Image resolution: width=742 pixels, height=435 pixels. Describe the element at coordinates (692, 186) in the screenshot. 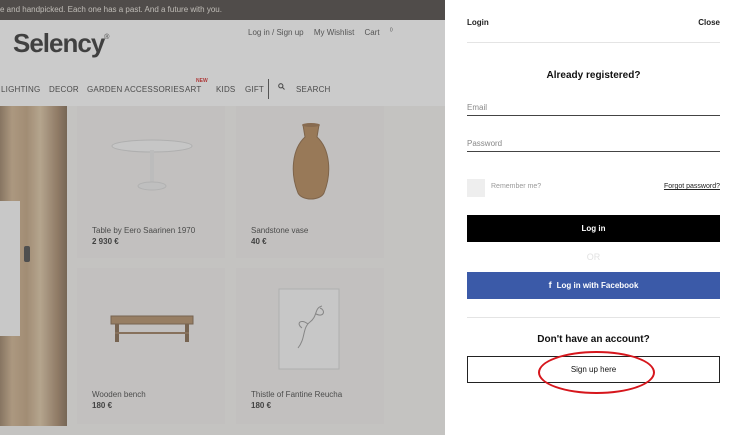

I see `forgot-password-link: Forgot password?` at that location.